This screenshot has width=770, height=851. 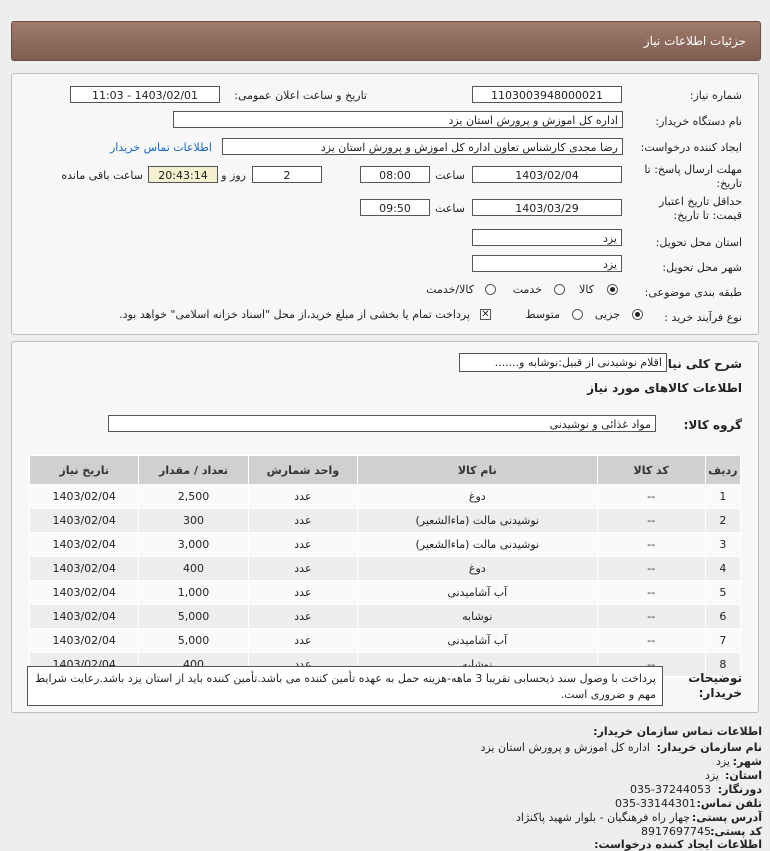 I want to click on contact-fax-label: دورنگار:, so click(x=739, y=789).